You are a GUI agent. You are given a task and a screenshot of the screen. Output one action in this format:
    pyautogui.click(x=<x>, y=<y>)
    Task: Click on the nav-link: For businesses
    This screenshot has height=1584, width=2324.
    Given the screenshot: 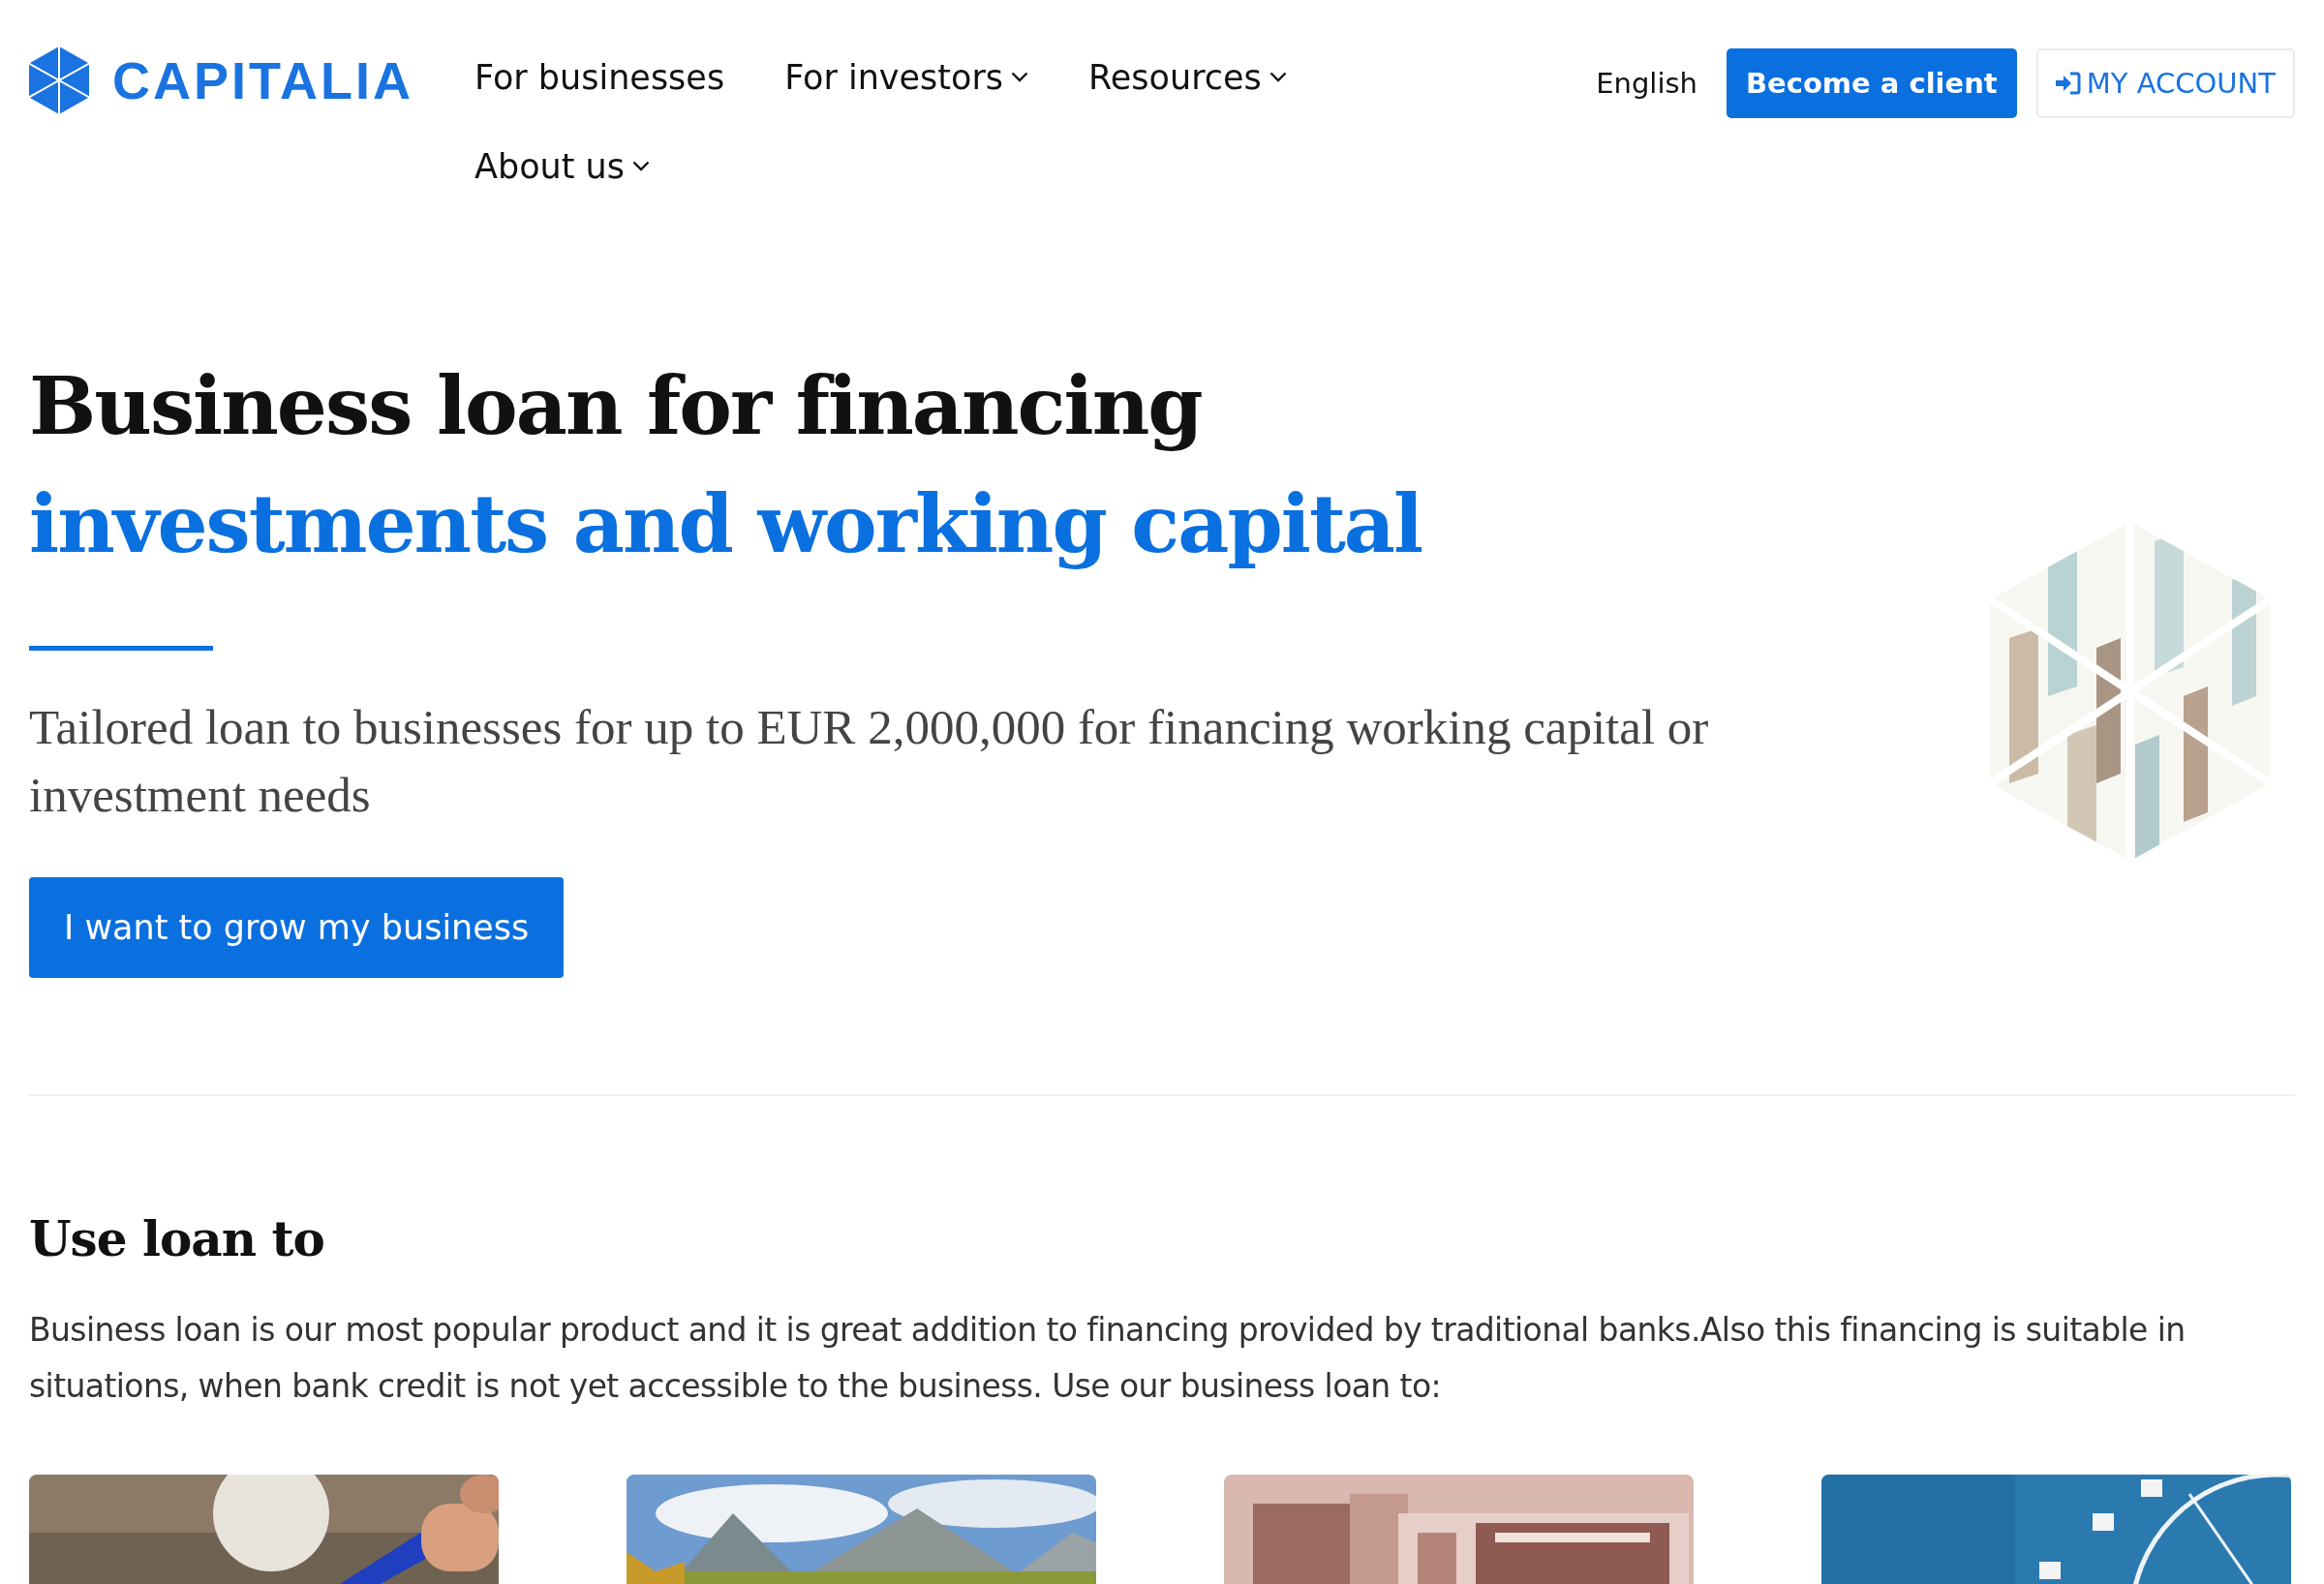 What is the action you would take?
    pyautogui.click(x=600, y=77)
    